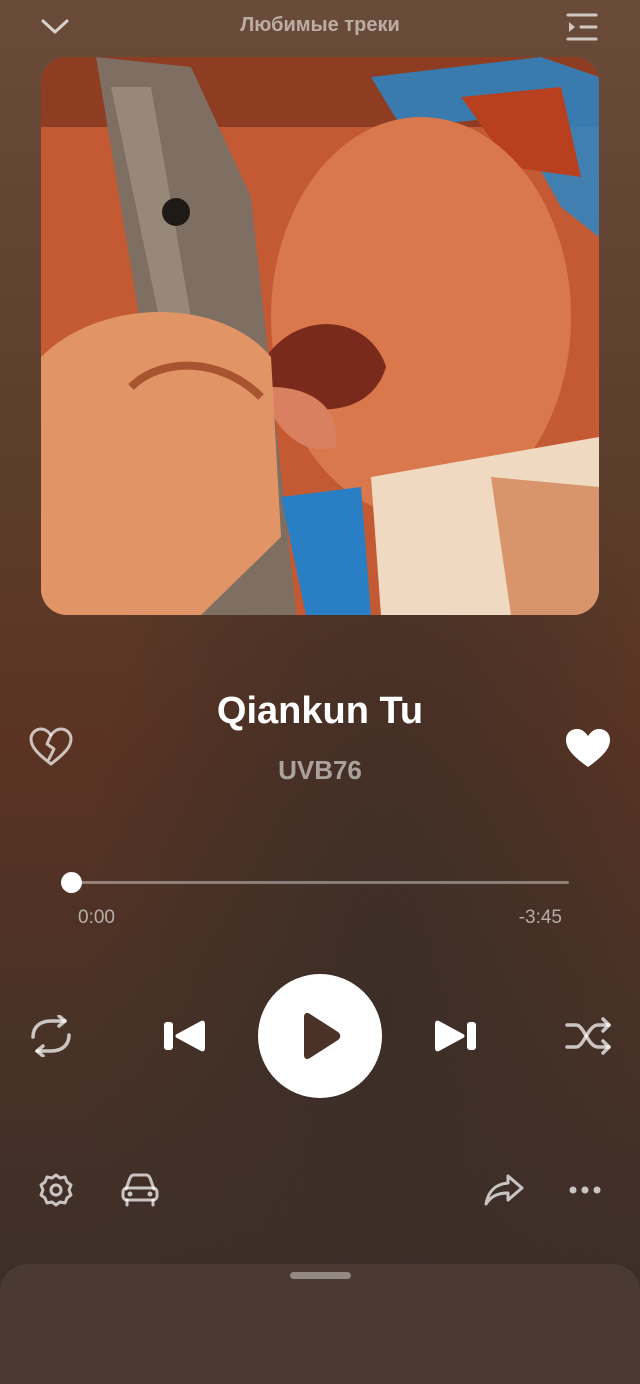  I want to click on queue-button, so click(582, 27).